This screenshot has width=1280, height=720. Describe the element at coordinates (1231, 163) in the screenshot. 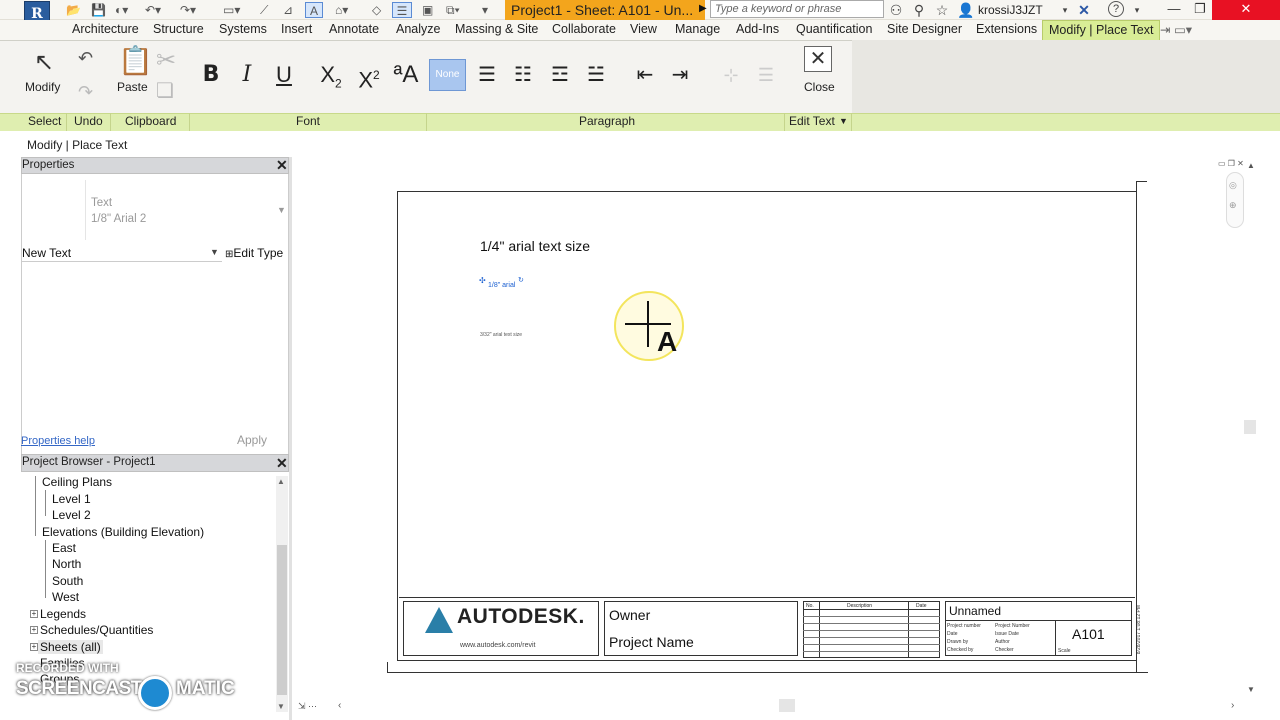

I see `view-window-controls-icon: ▭ ❐ ✕` at that location.